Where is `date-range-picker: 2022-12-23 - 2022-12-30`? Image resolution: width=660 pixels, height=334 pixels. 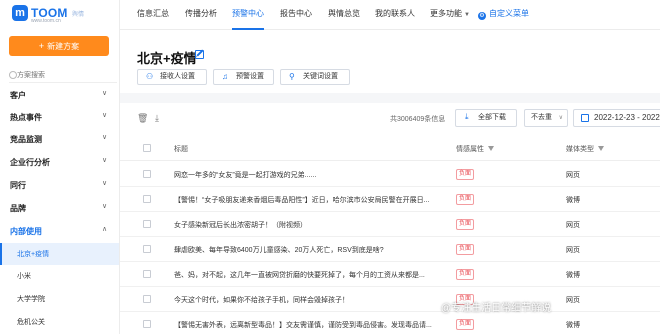 date-range-picker: 2022-12-23 - 2022-12-30 is located at coordinates (616, 118).